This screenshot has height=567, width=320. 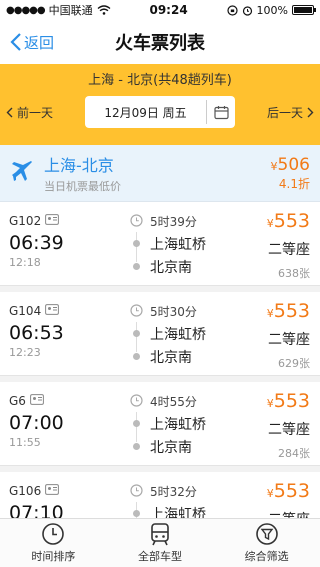 I want to click on train-number: G102, so click(x=25, y=221).